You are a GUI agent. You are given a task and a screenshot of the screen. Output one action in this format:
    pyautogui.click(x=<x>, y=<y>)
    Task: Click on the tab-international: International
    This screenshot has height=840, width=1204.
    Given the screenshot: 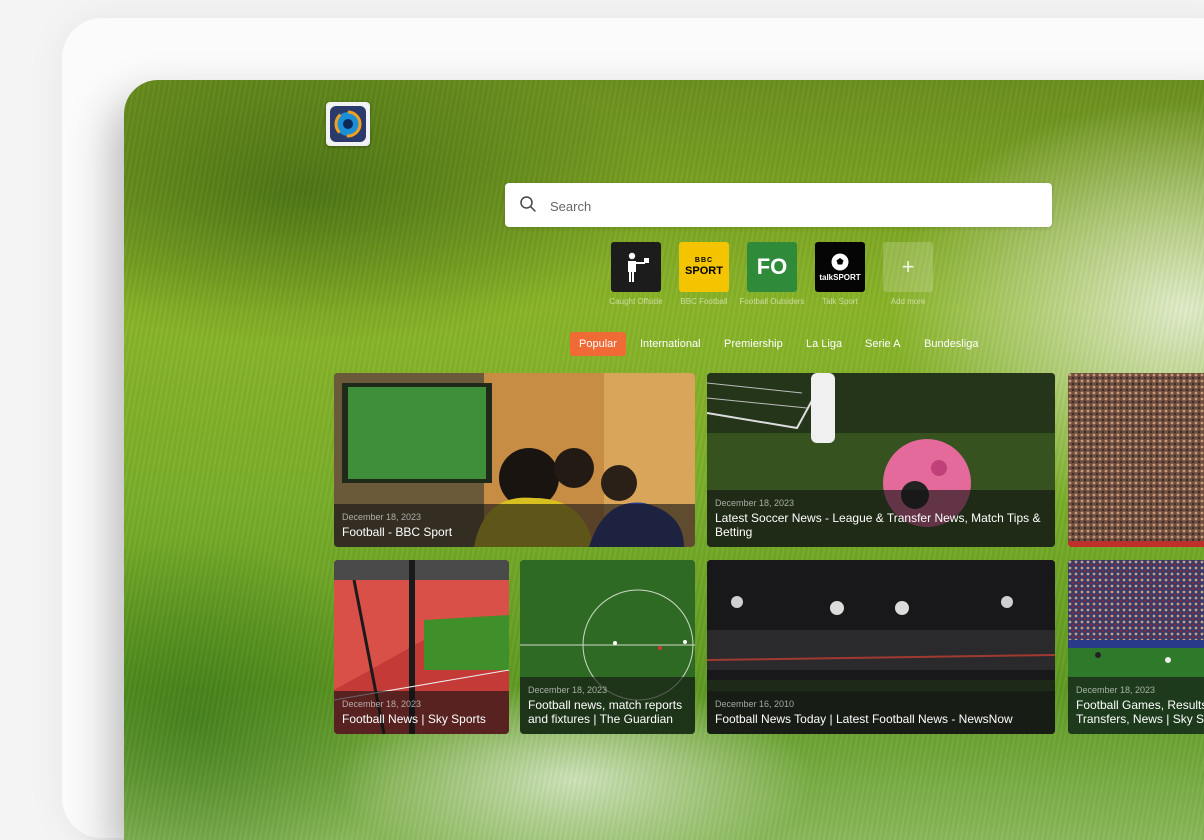 What is the action you would take?
    pyautogui.click(x=670, y=344)
    